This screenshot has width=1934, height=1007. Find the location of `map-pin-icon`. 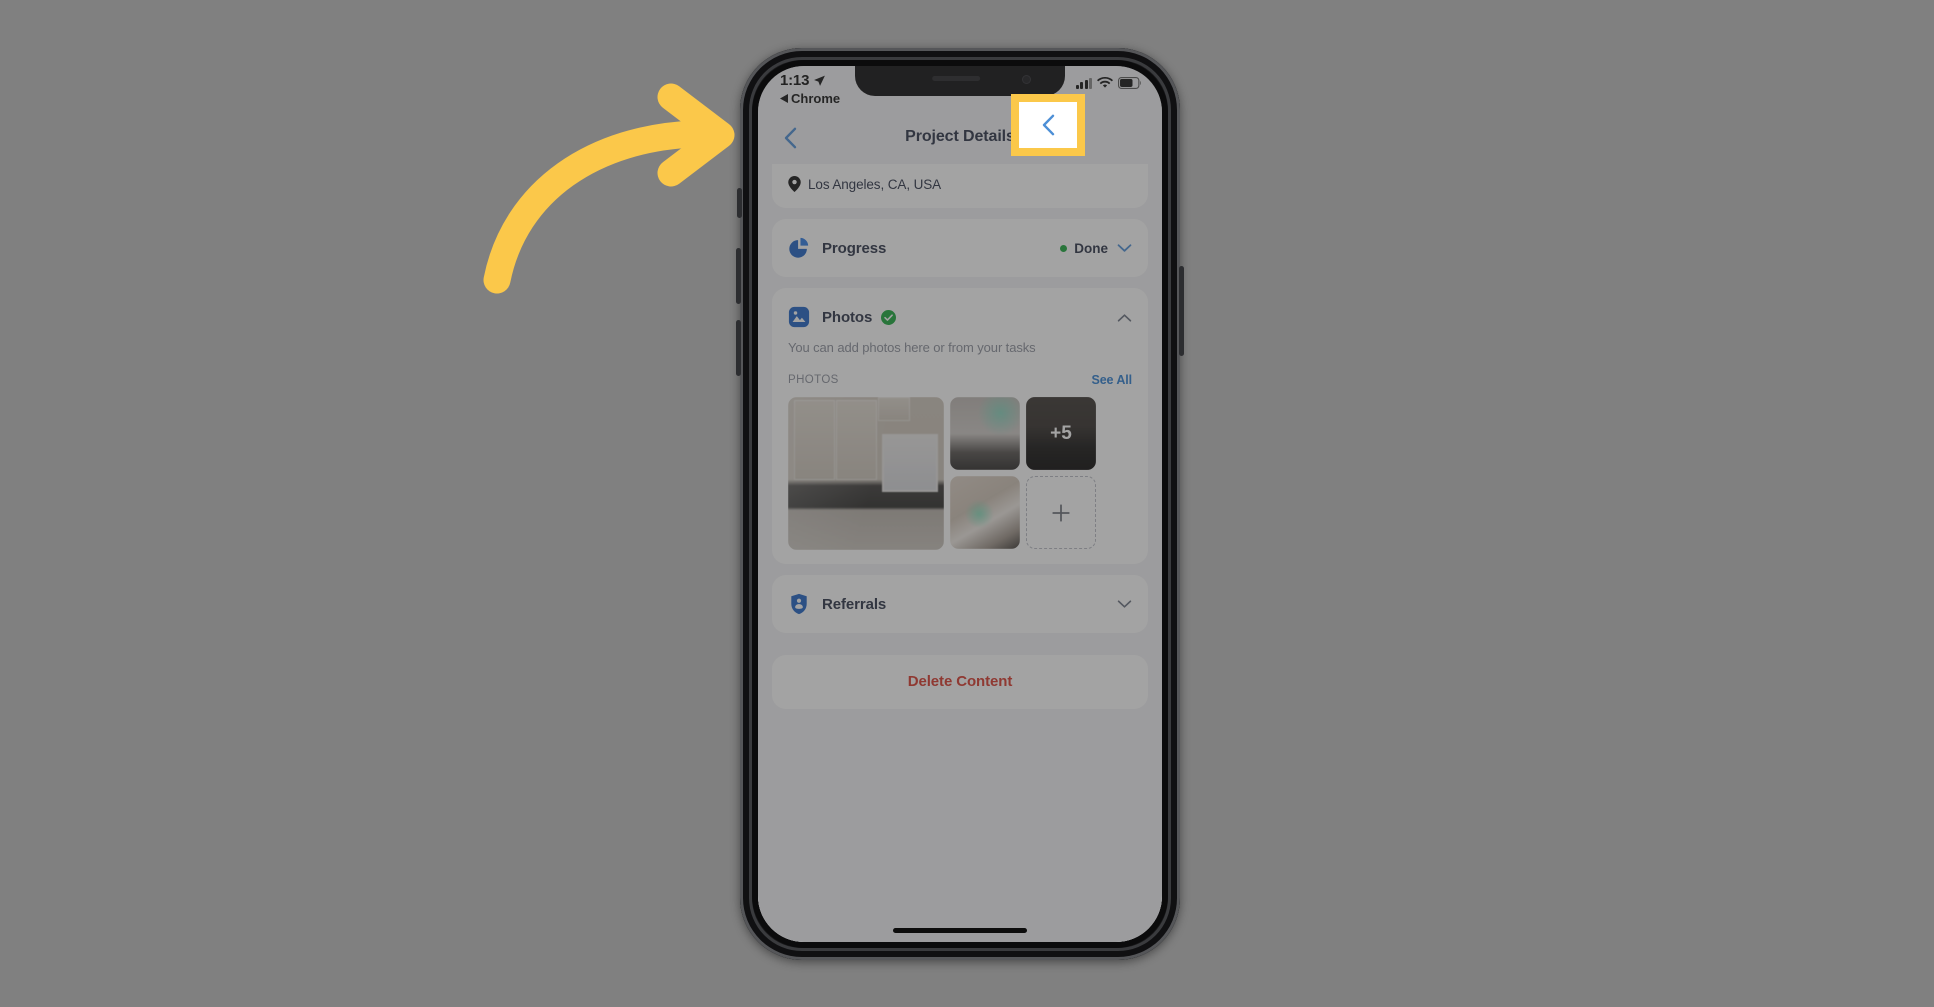

map-pin-icon is located at coordinates (794, 184).